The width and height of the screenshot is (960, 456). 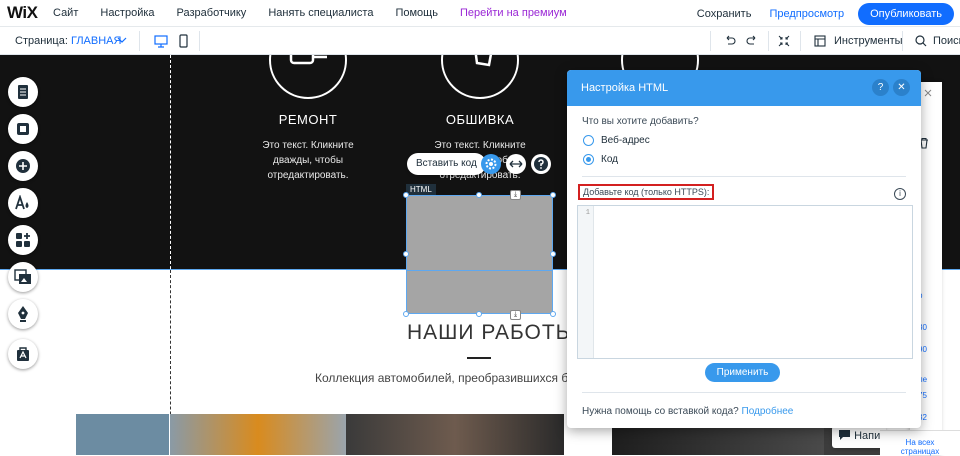 I want to click on all-pages-line-1: На всех, so click(x=920, y=442).